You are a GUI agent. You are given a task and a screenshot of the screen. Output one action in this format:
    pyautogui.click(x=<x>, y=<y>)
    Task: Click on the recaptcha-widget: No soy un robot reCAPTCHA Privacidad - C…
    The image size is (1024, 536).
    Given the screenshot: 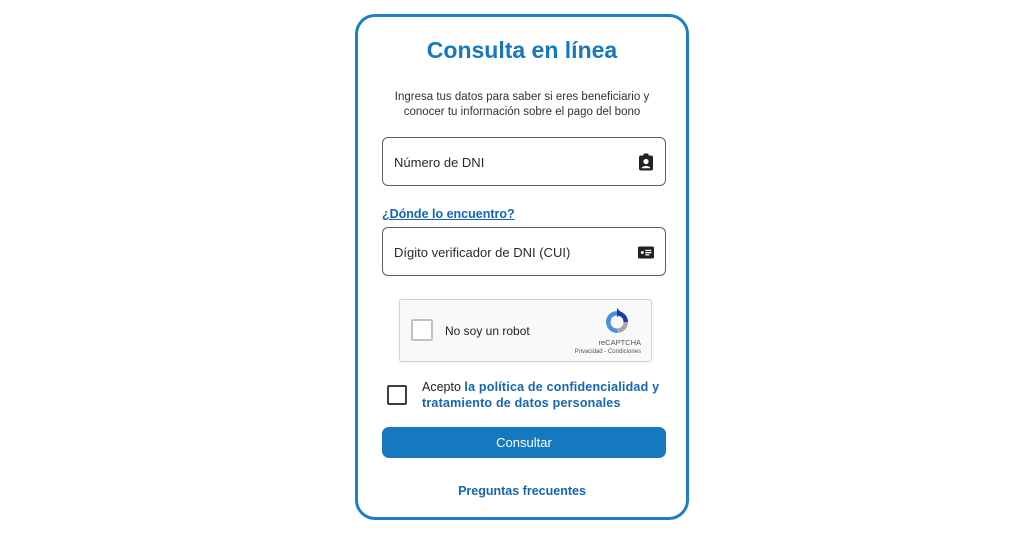 What is the action you would take?
    pyautogui.click(x=525, y=330)
    